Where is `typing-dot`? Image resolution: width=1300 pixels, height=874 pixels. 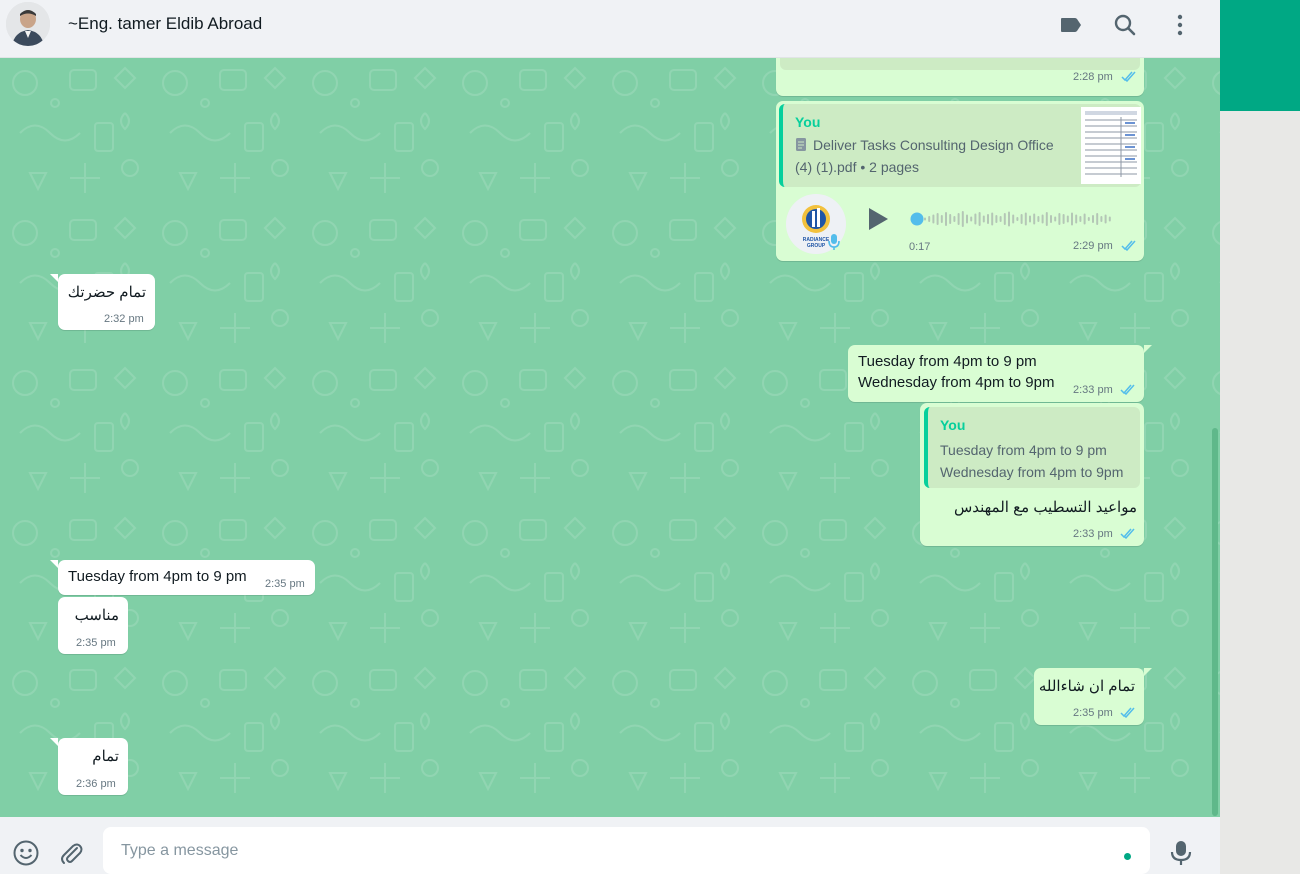 typing-dot is located at coordinates (1127, 856).